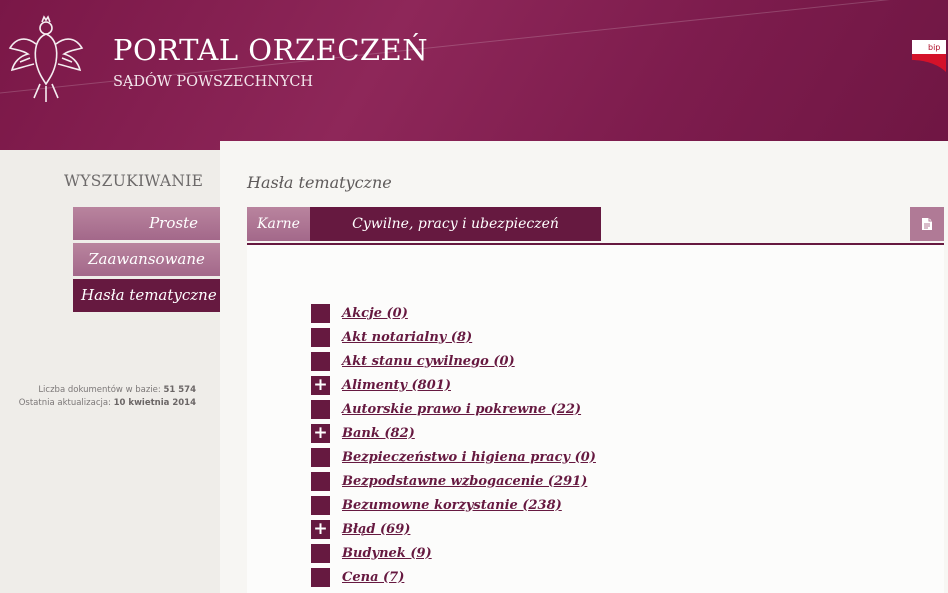 The width and height of the screenshot is (948, 593). What do you see at coordinates (319, 182) in the screenshot?
I see `page-title: Hasła tematyczne` at bounding box center [319, 182].